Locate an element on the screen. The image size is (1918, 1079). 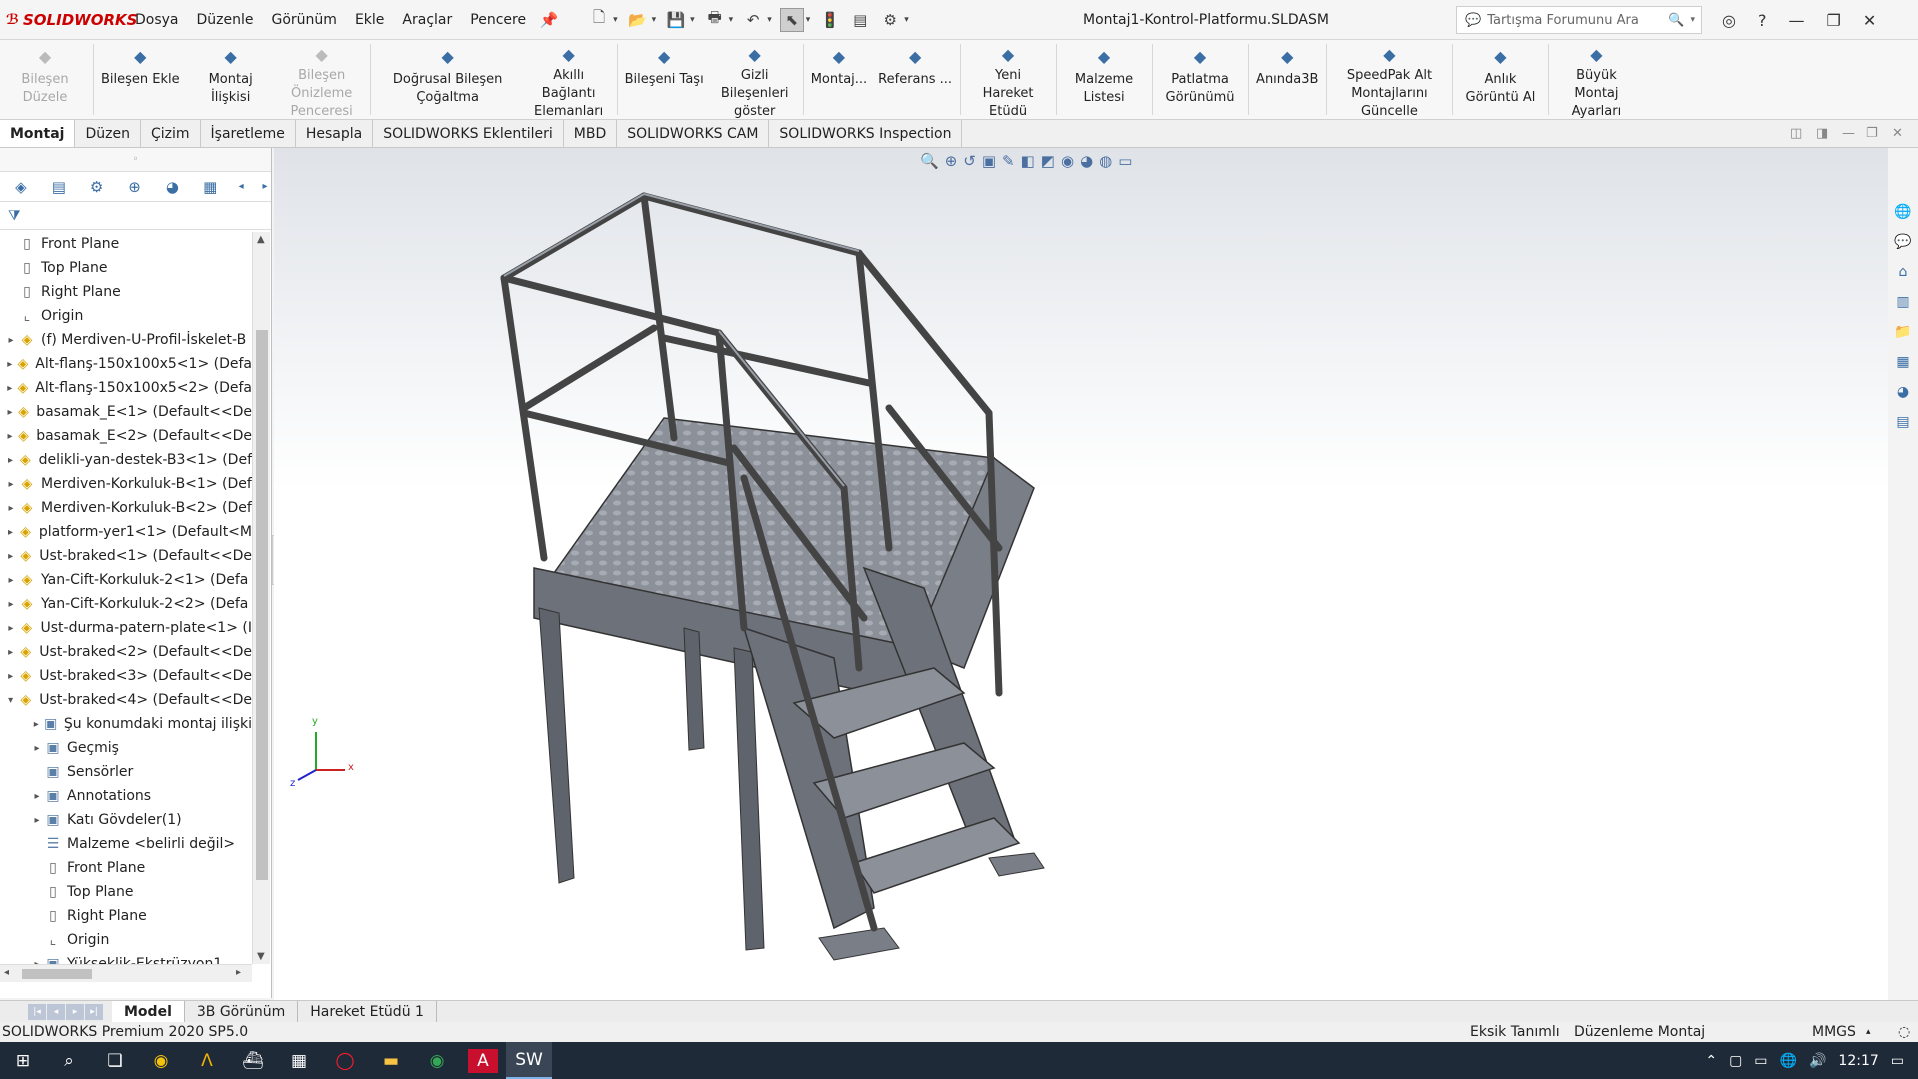
ribbon-button-11: ◆ Malzeme Listesi is located at coordinates (1104, 80).